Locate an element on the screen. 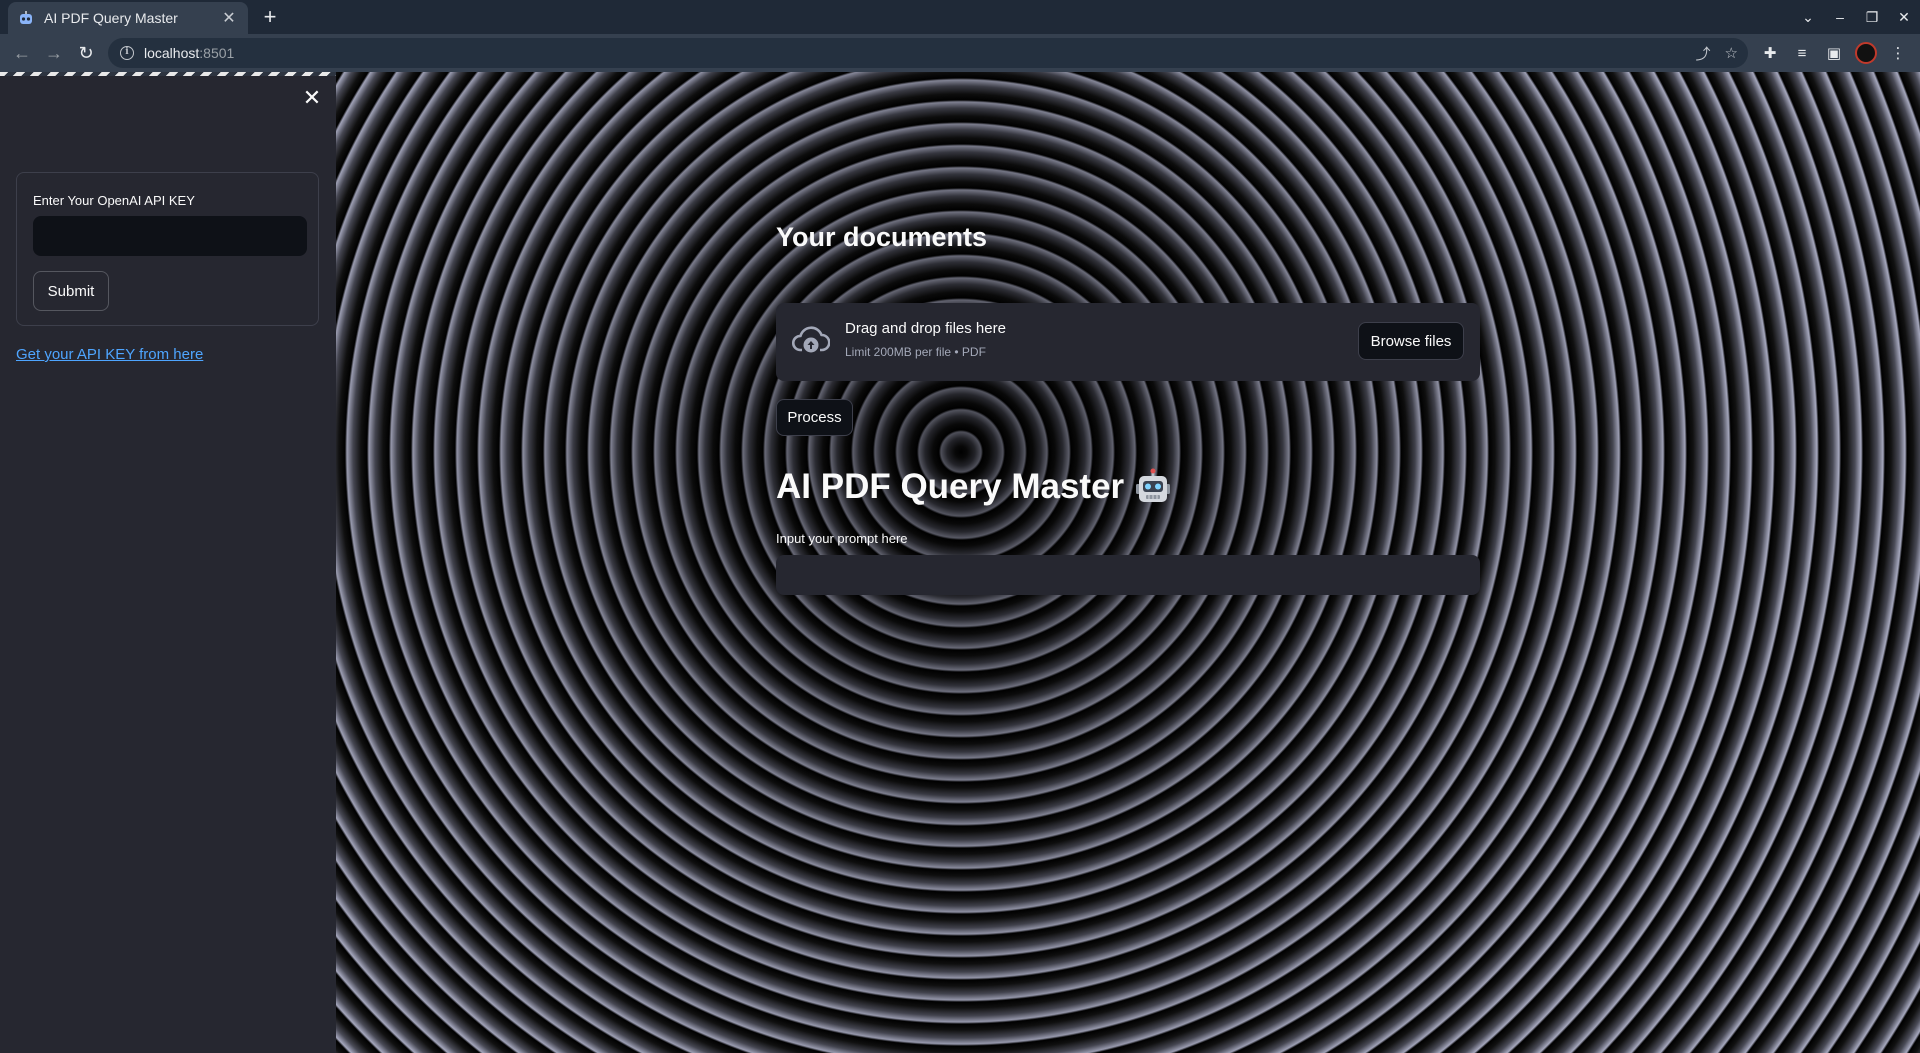 This screenshot has height=1053, width=1920. process-button: Process is located at coordinates (814, 417).